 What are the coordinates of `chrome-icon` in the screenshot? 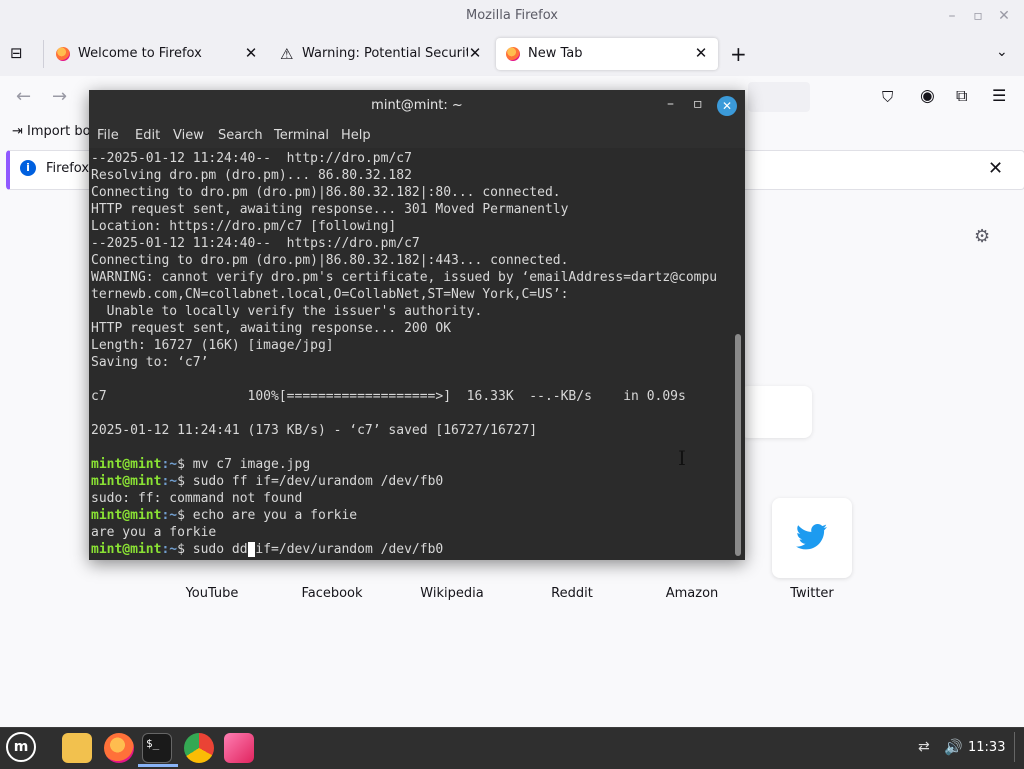 It's located at (199, 748).